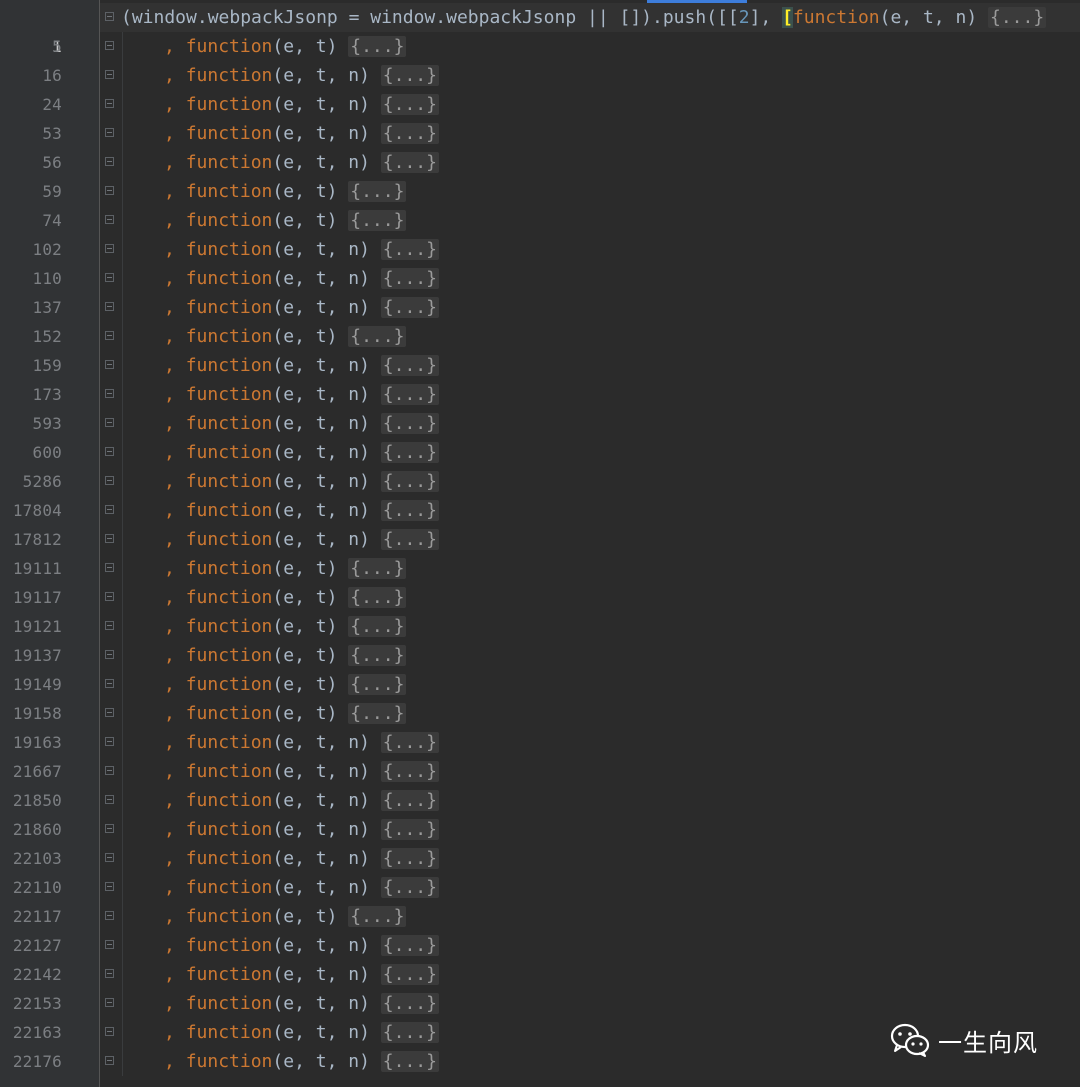  Describe the element at coordinates (540, 655) in the screenshot. I see `code-line: 19137, function(e, t) {...}` at that location.